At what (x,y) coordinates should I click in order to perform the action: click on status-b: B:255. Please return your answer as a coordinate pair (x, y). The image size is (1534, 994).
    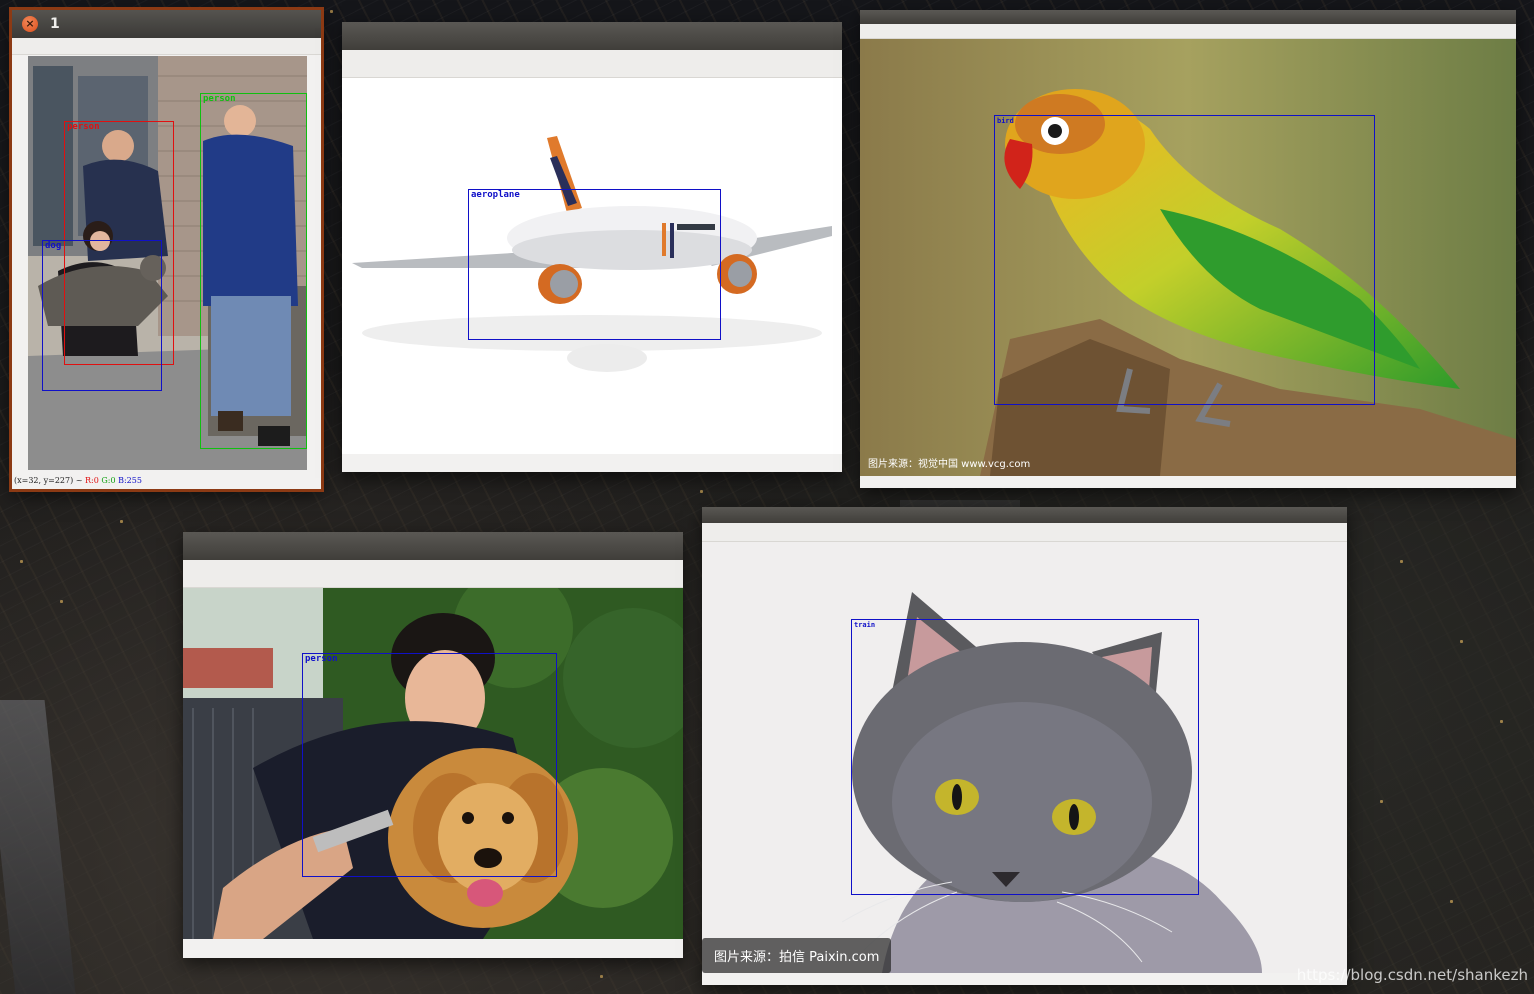
    Looking at the image, I should click on (130, 480).